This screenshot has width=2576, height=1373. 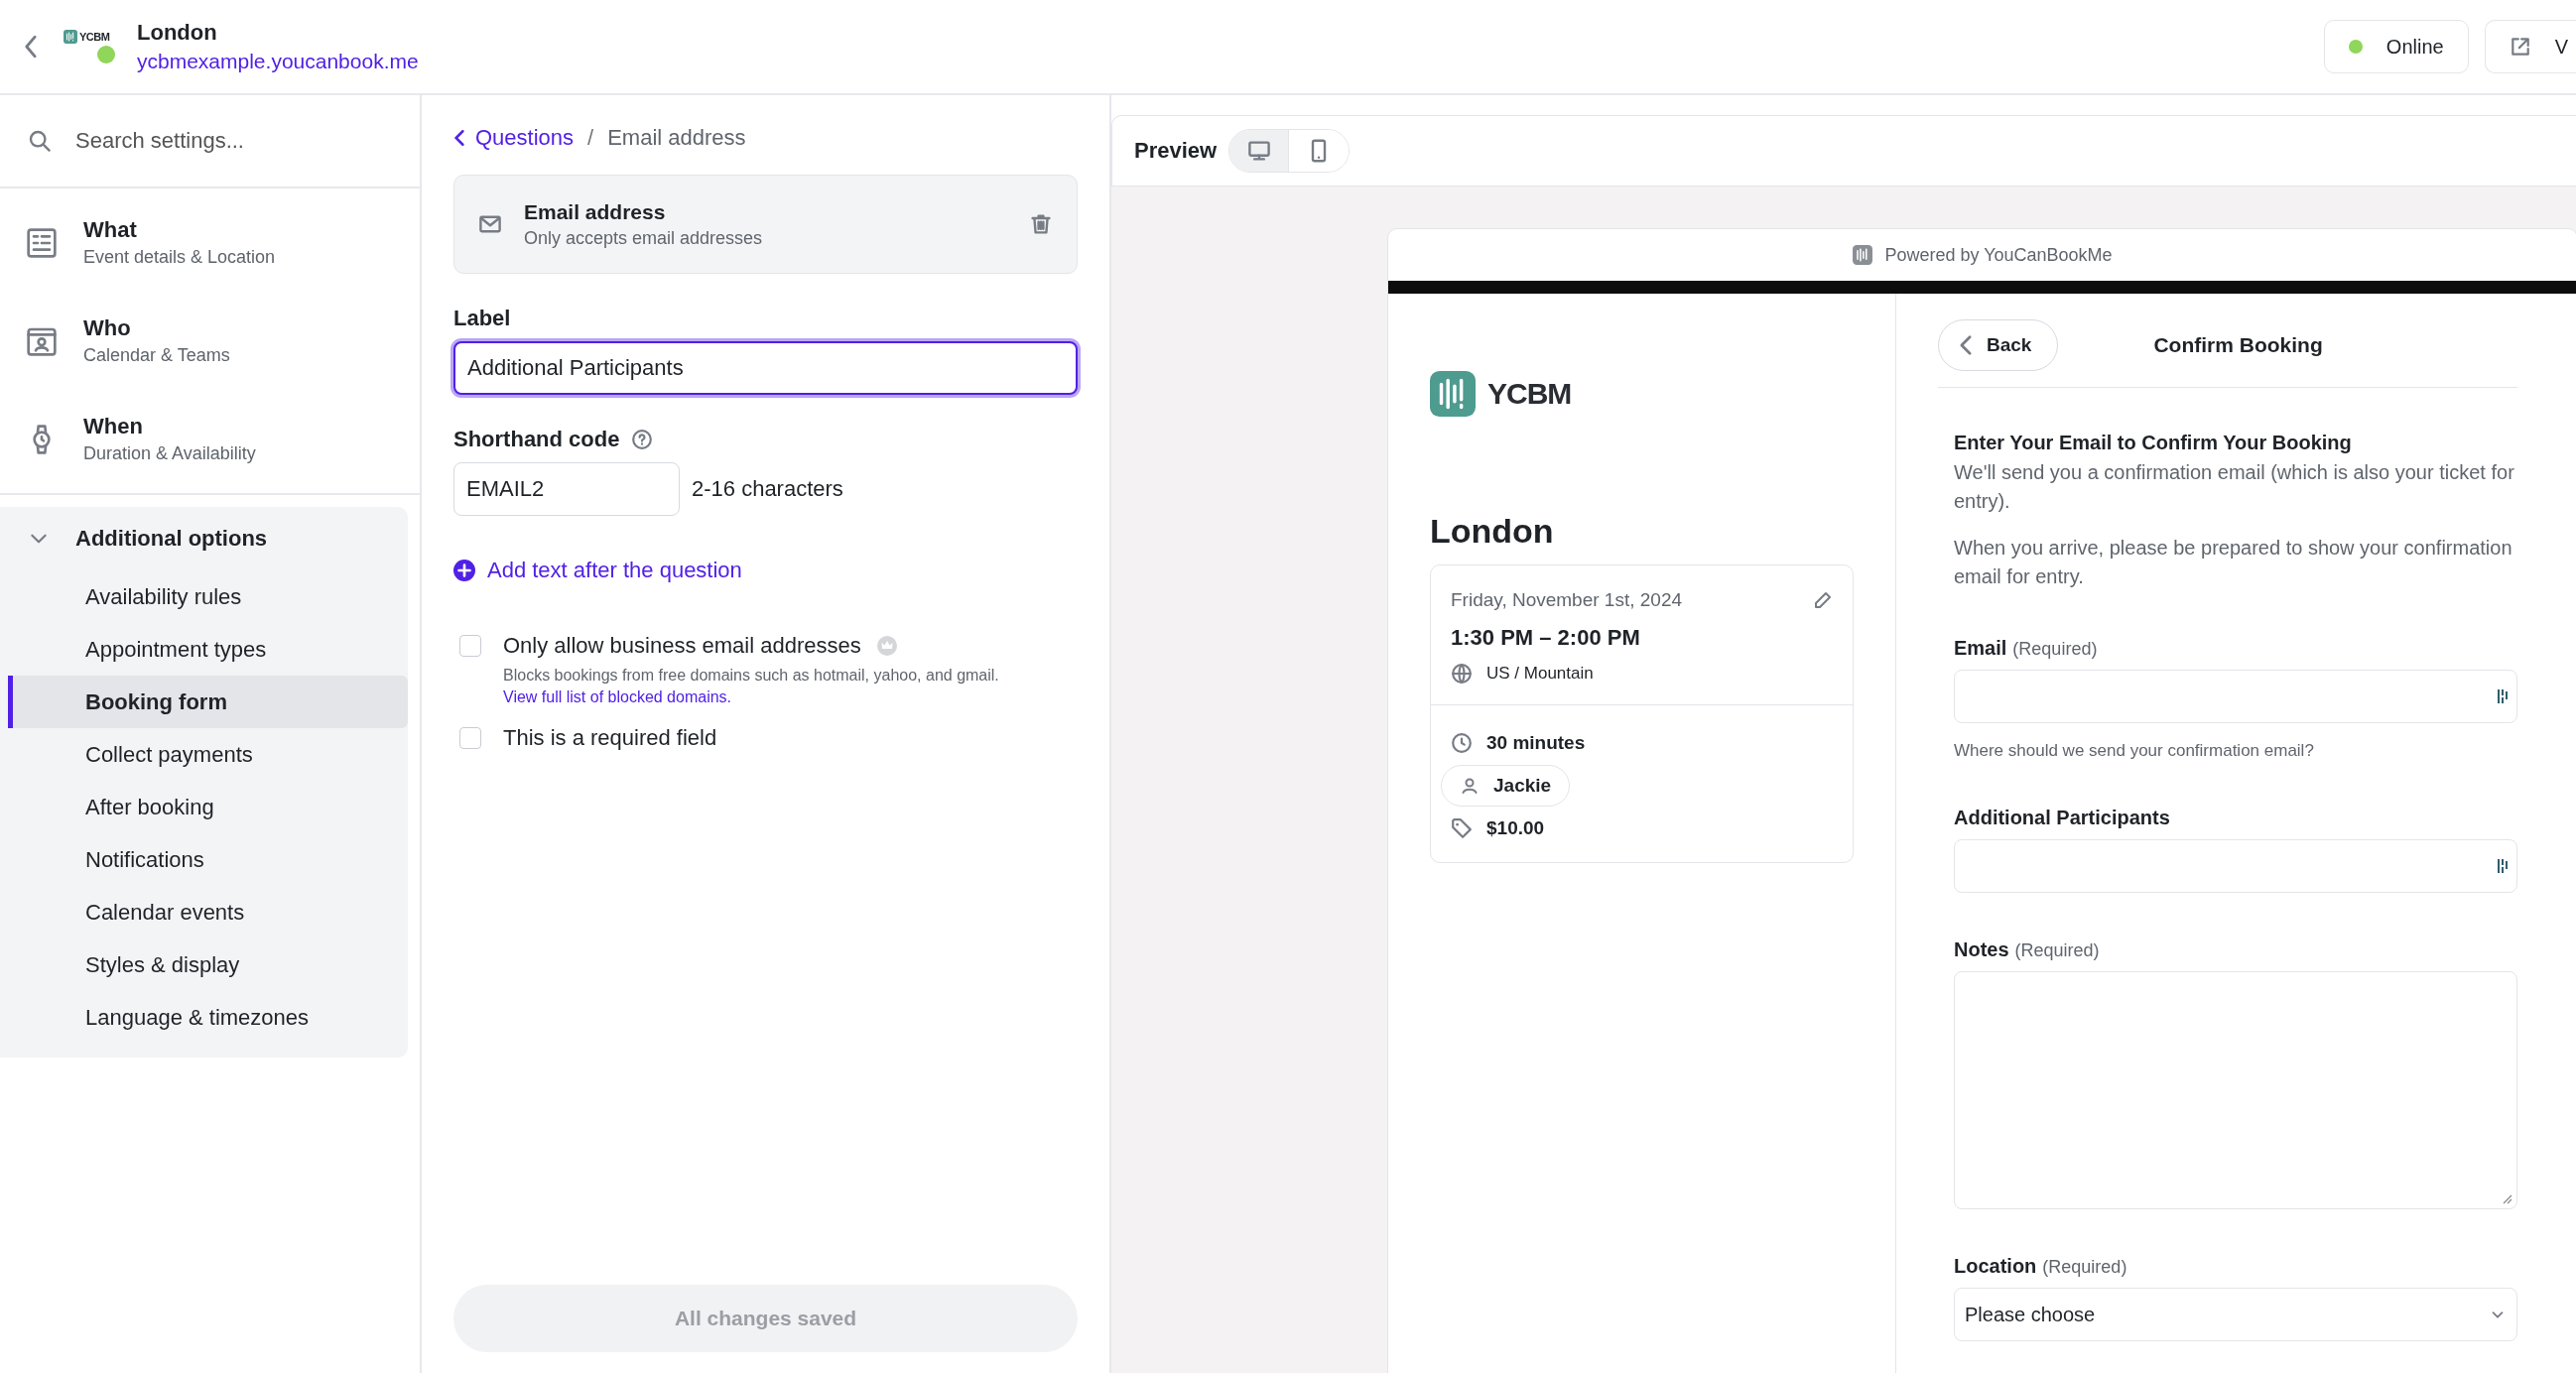 What do you see at coordinates (1567, 600) in the screenshot?
I see `event-date: Friday, November 1st, 2024` at bounding box center [1567, 600].